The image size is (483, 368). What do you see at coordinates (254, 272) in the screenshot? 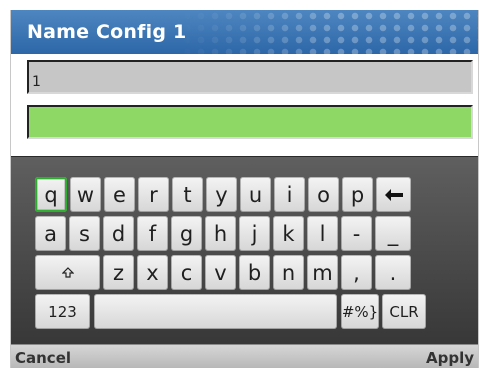
I see `key-b: b` at bounding box center [254, 272].